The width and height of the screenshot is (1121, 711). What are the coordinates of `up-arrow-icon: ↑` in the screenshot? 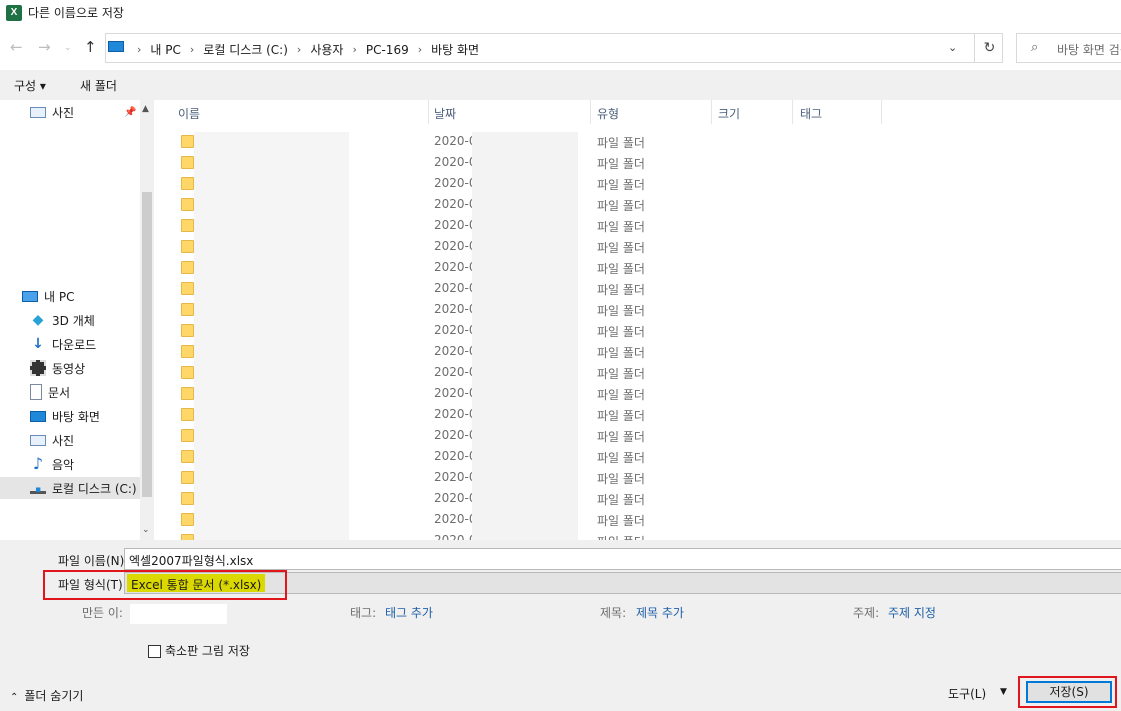 It's located at (90, 47).